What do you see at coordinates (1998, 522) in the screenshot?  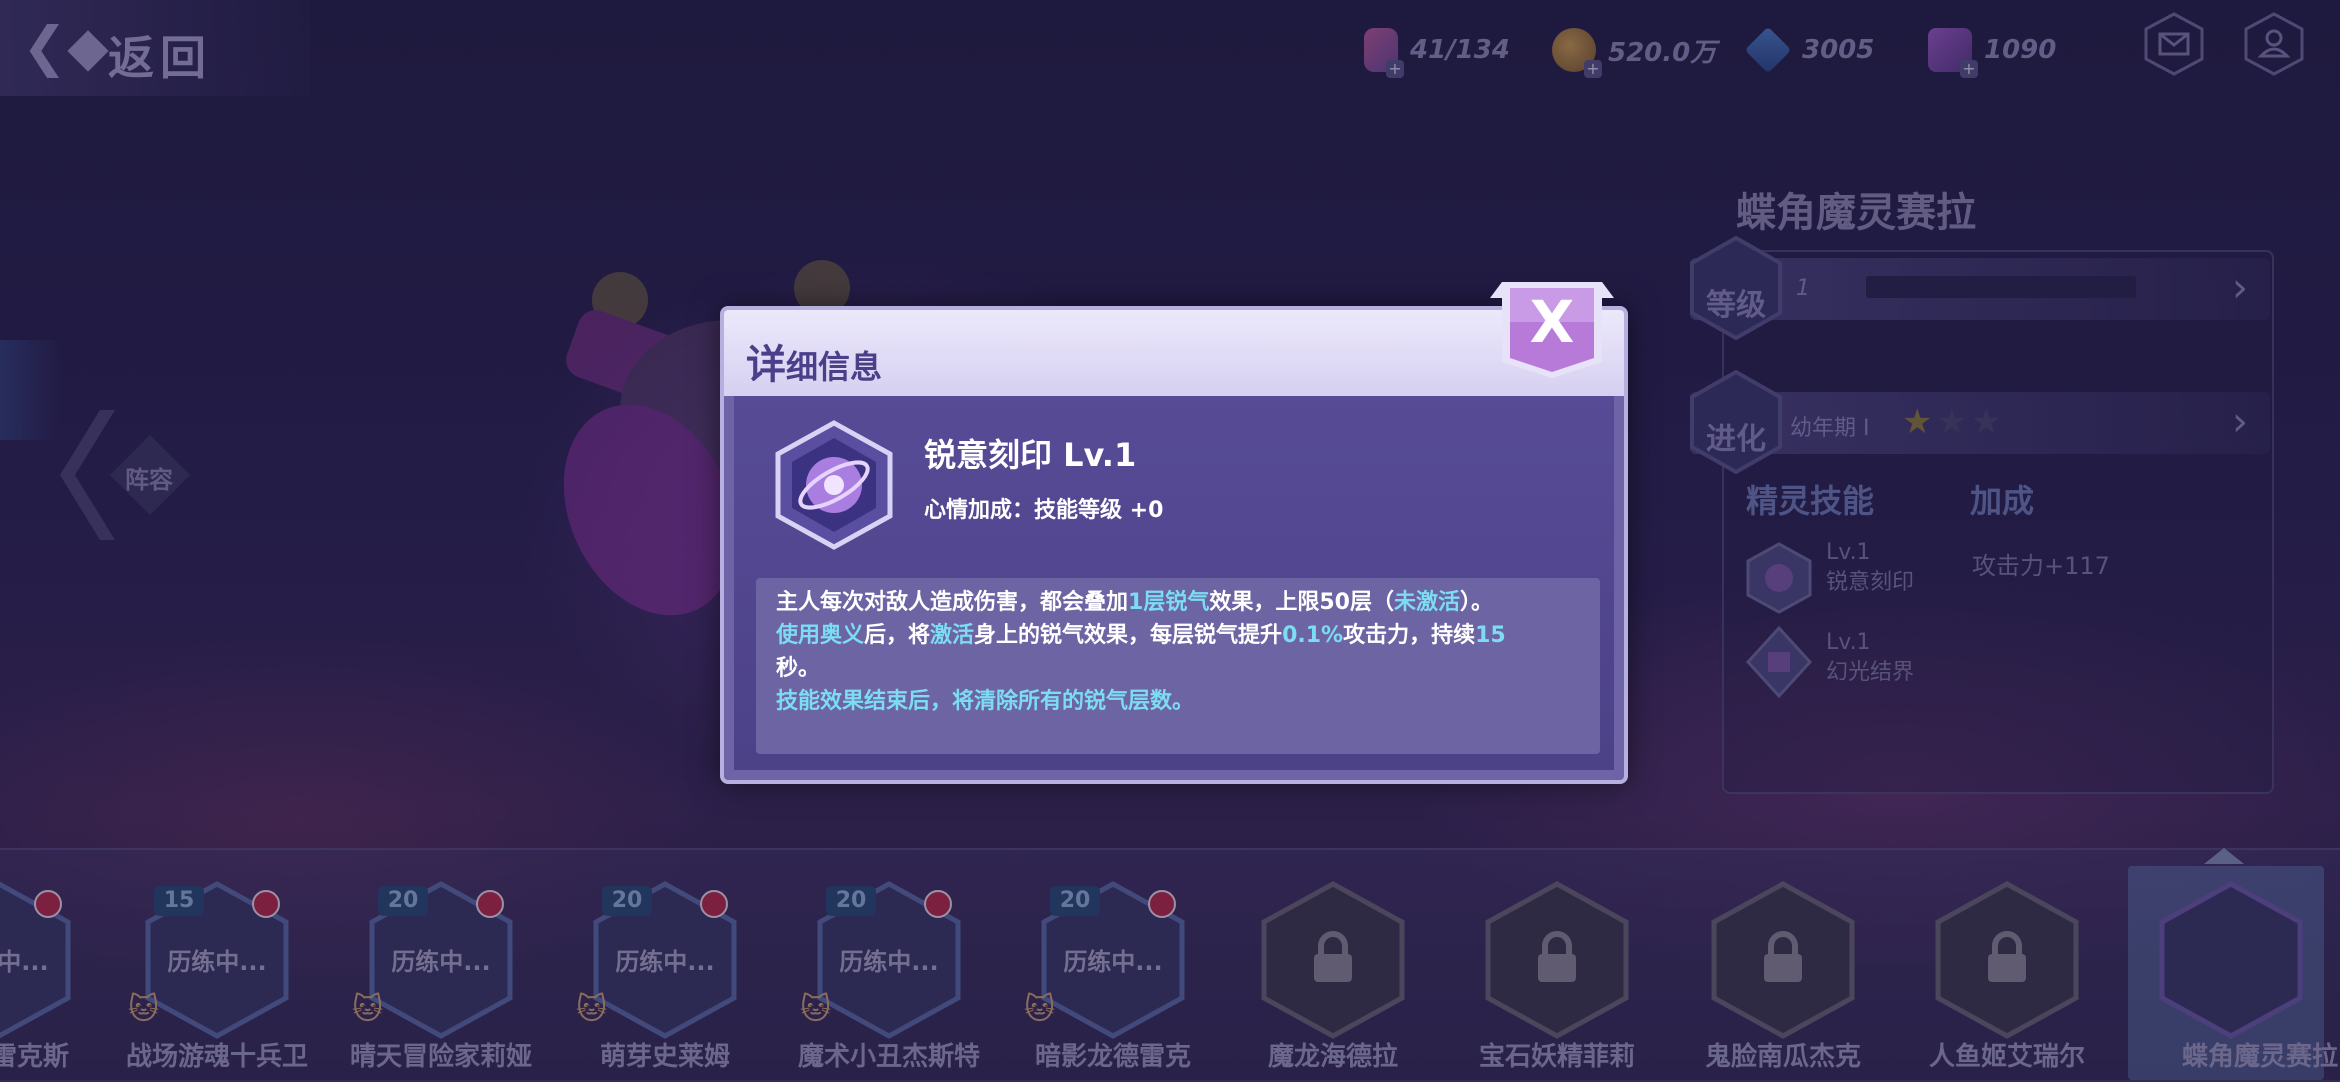 I see `spirit-info-panel` at bounding box center [1998, 522].